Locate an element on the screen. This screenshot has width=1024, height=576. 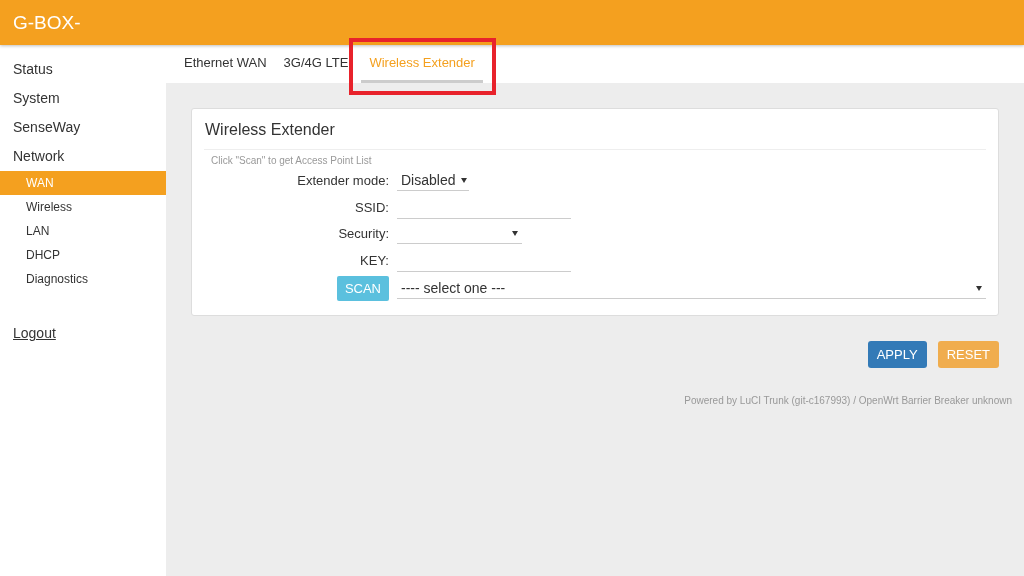
select-field: ---- select one --- is located at coordinates (691, 288).